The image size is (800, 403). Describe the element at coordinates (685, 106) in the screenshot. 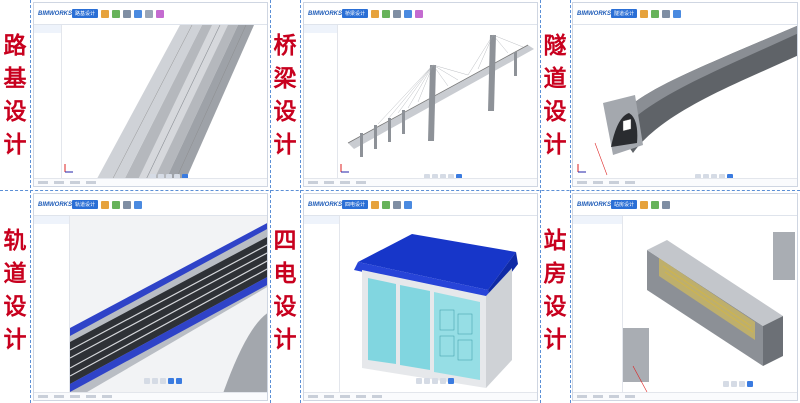

I see `tunnel-3d-viewport` at that location.